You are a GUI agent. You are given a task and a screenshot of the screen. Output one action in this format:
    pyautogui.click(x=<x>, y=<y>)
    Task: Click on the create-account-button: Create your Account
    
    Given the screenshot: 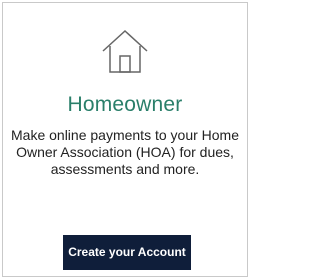 What is the action you would take?
    pyautogui.click(x=127, y=252)
    